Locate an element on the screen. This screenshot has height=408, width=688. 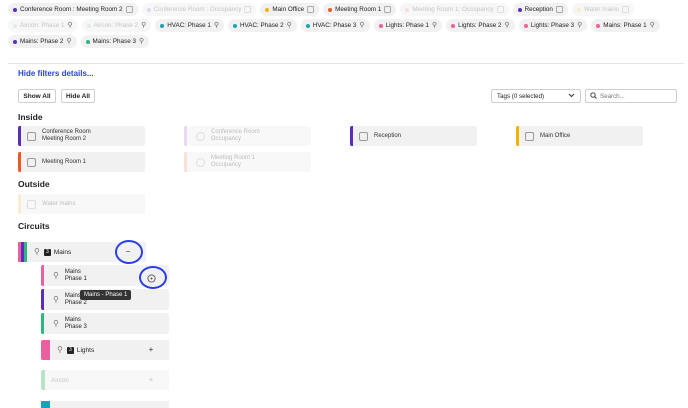
chip-label: Water mains is located at coordinates (601, 9).